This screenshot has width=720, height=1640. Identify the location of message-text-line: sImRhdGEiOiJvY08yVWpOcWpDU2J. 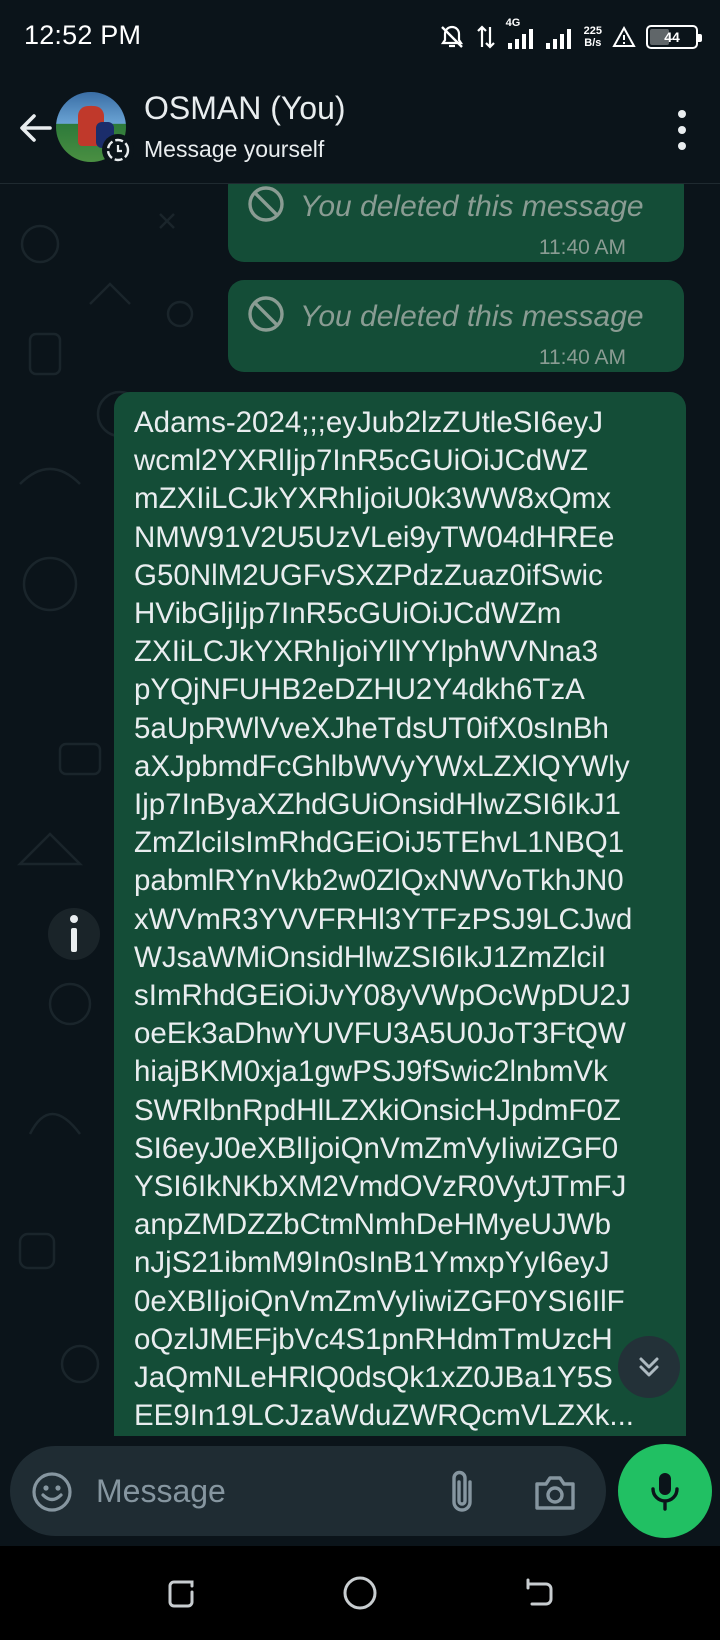
(382, 996).